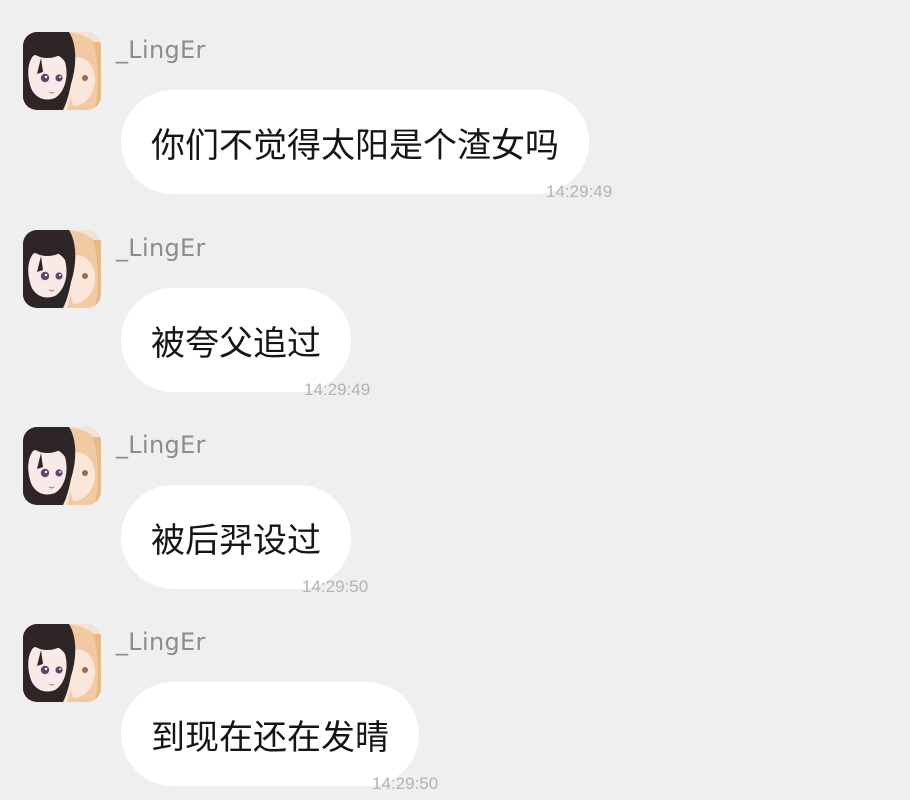 This screenshot has width=910, height=800. I want to click on message-text: 被后羿设过, so click(236, 540).